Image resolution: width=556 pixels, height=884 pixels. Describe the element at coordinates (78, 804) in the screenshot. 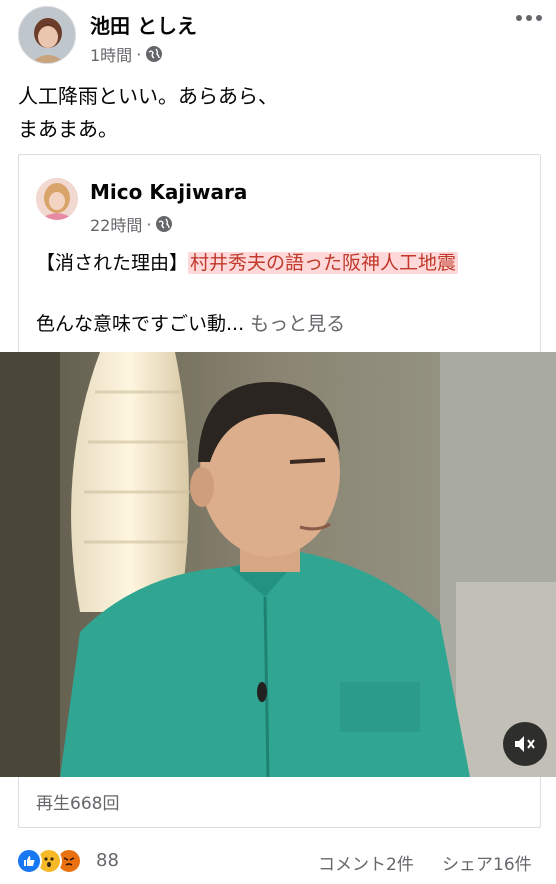

I see `video-view-count: 再生668回` at that location.